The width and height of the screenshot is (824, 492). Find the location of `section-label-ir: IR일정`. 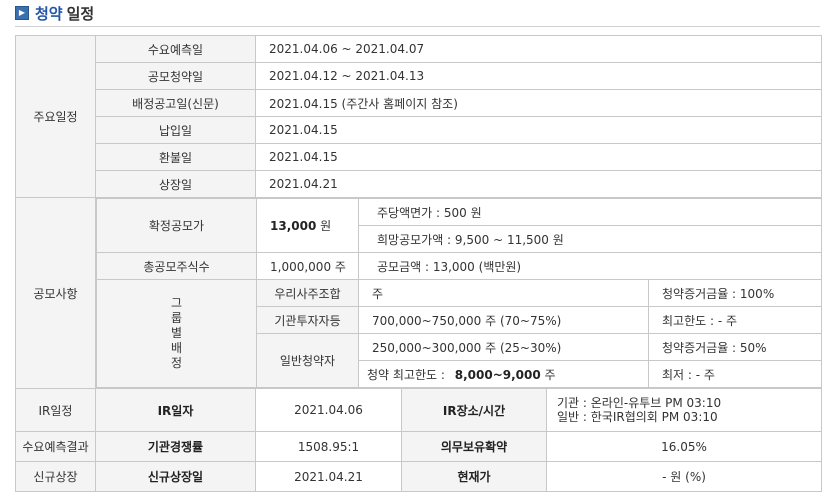

section-label-ir: IR일정 is located at coordinates (55, 410).